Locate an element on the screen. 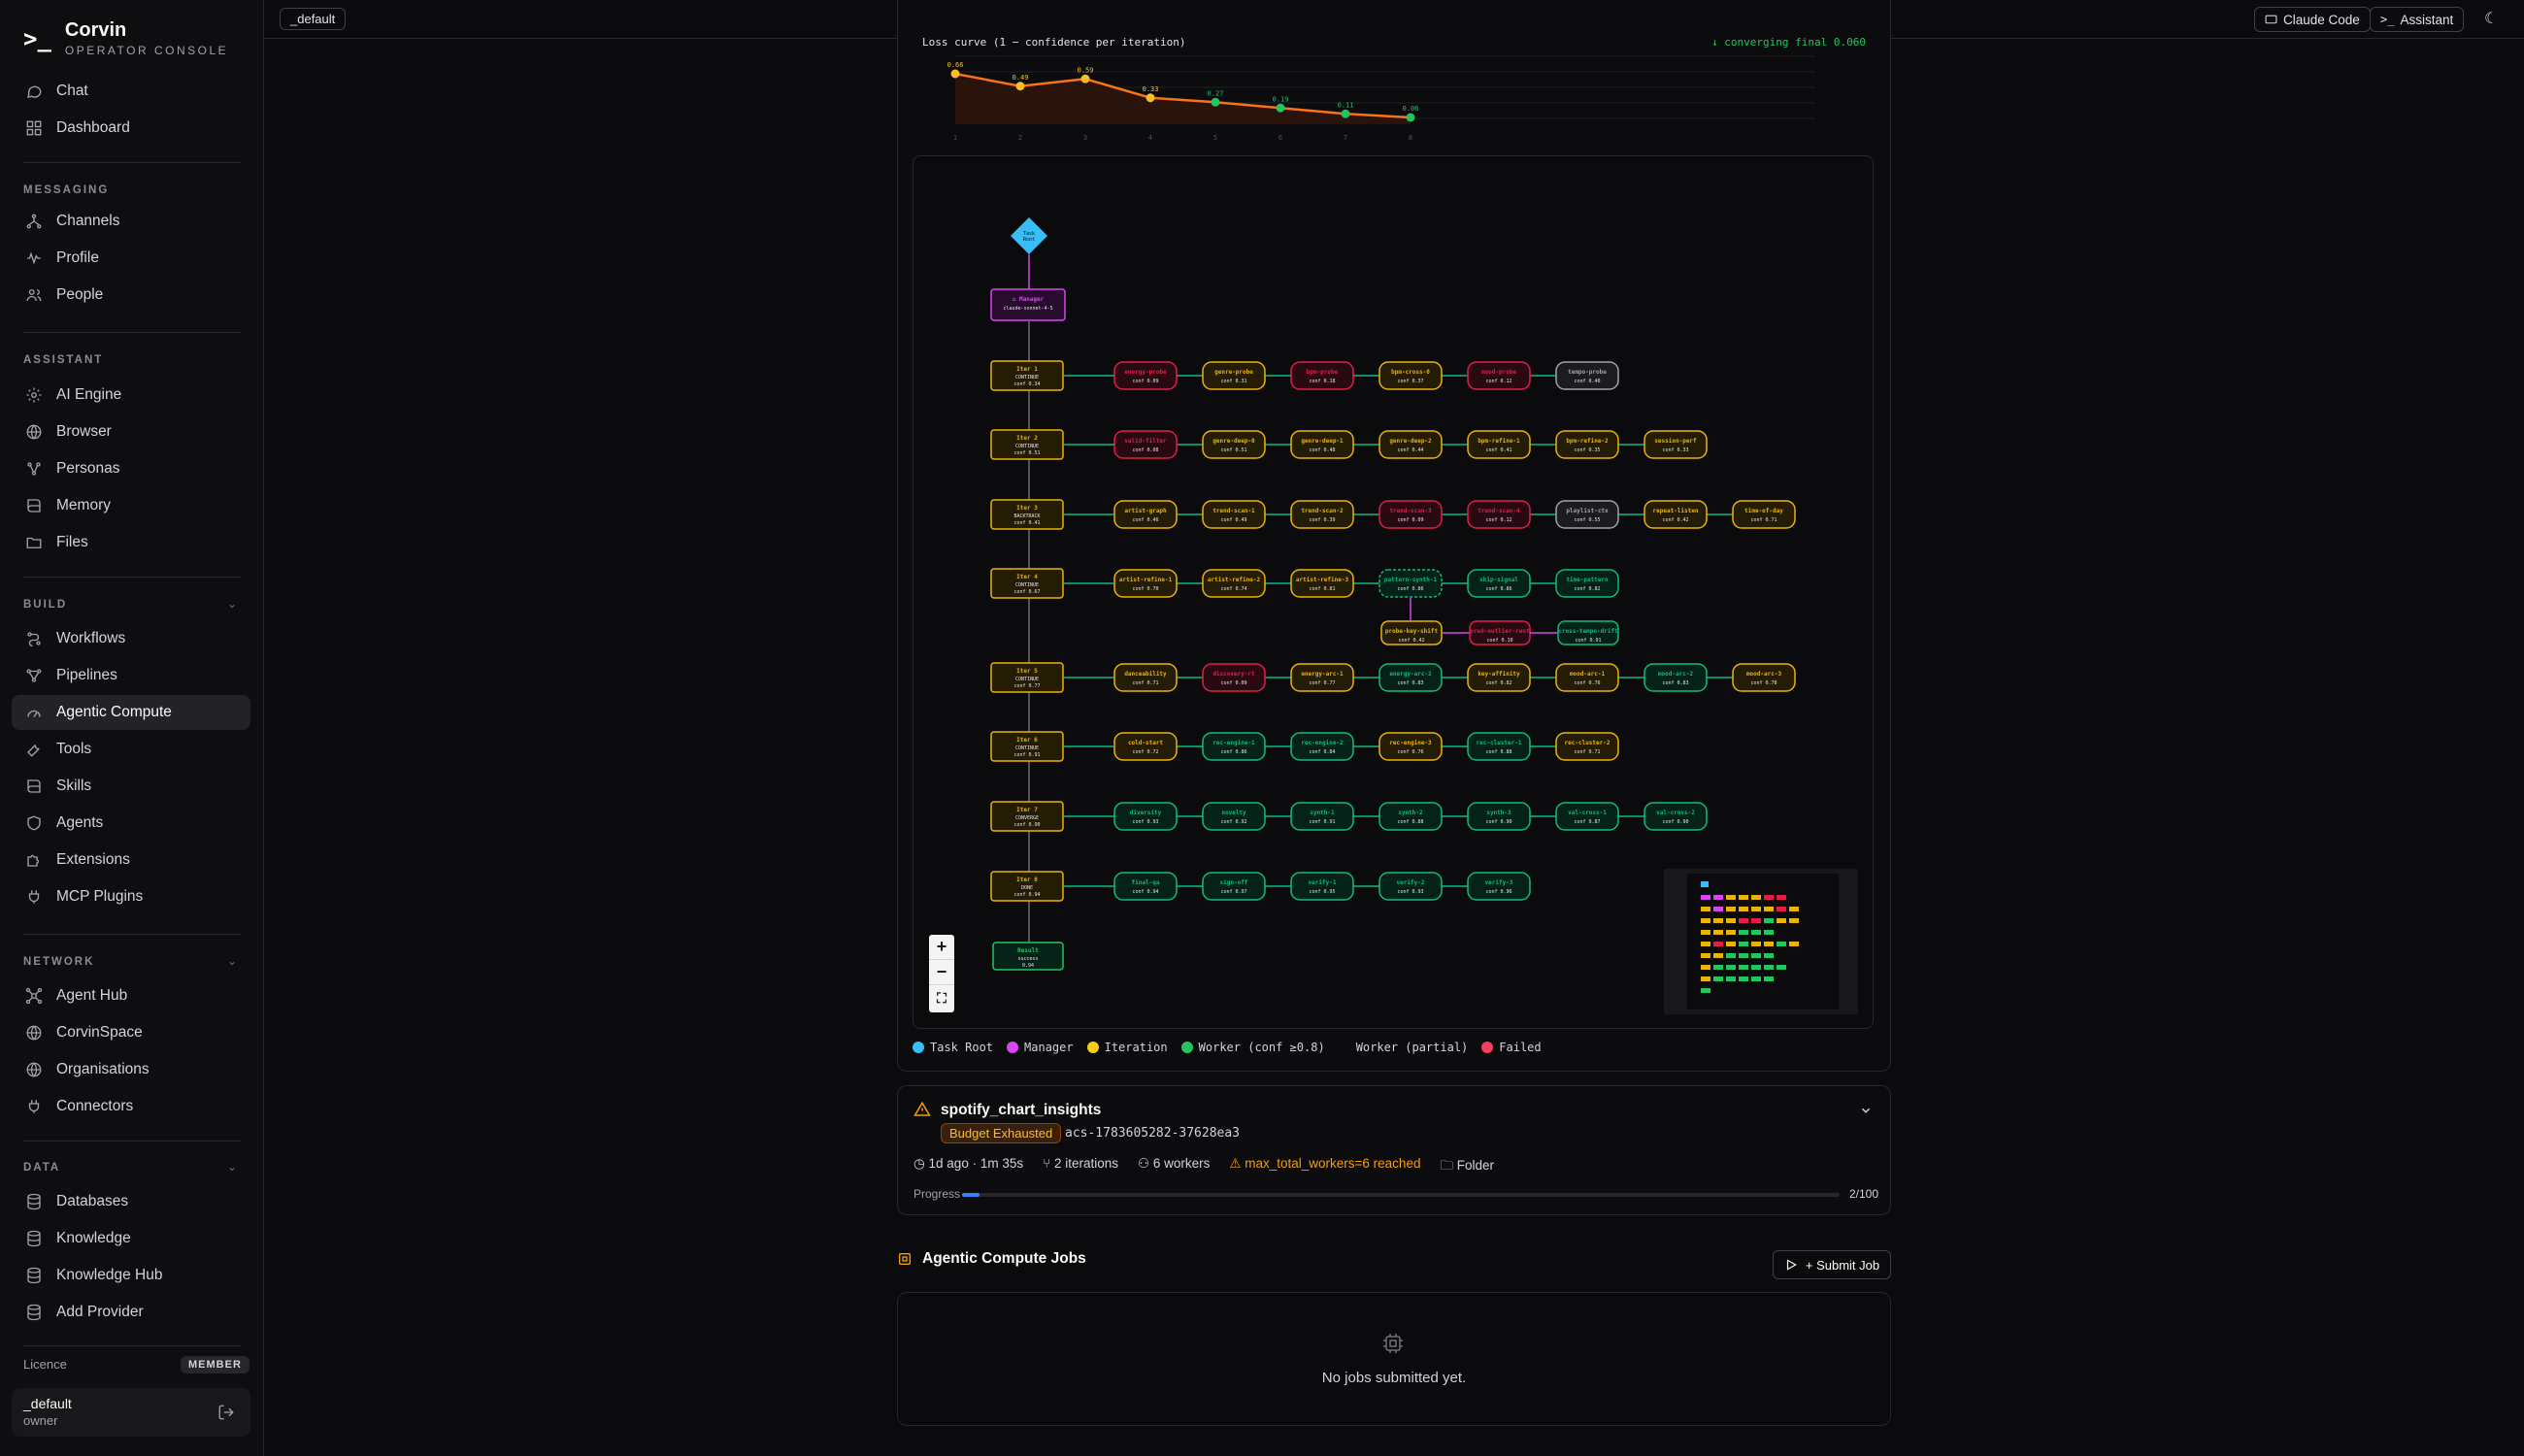 This screenshot has width=2524, height=1456. manager-node is located at coordinates (1028, 304).